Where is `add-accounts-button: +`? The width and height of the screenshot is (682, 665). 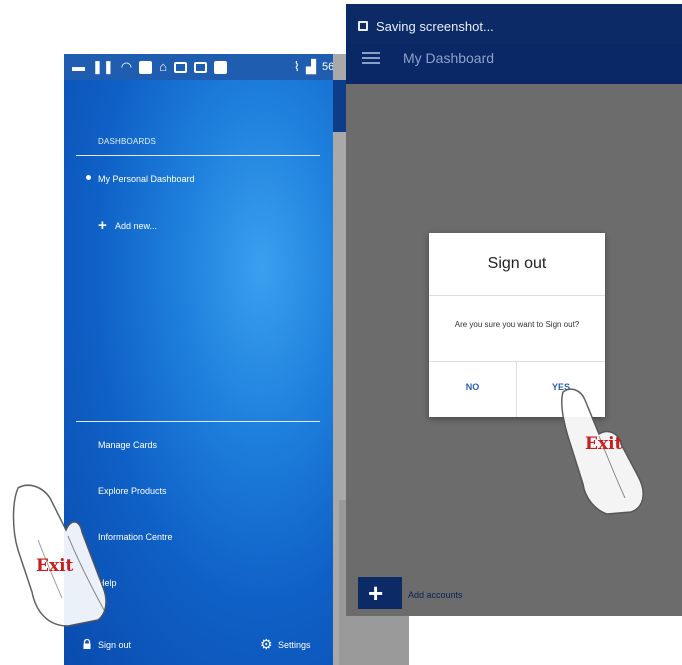 add-accounts-button: + is located at coordinates (380, 593).